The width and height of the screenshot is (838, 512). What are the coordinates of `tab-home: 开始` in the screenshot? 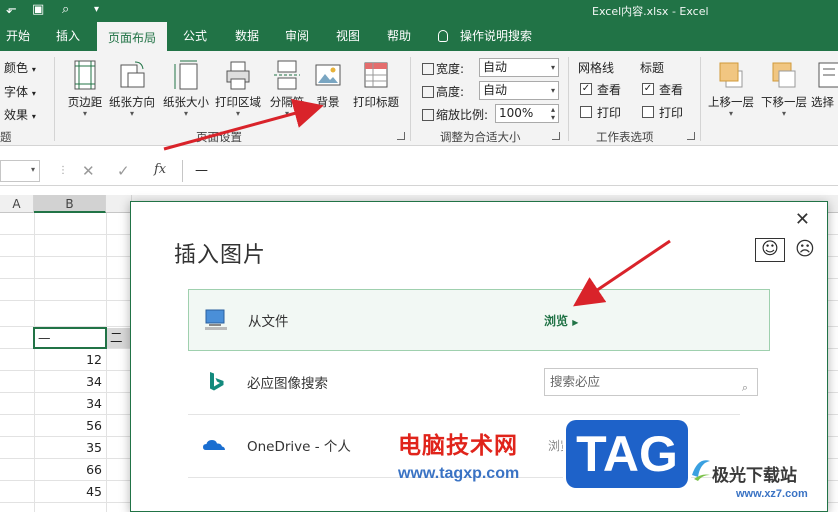 It's located at (18, 36).